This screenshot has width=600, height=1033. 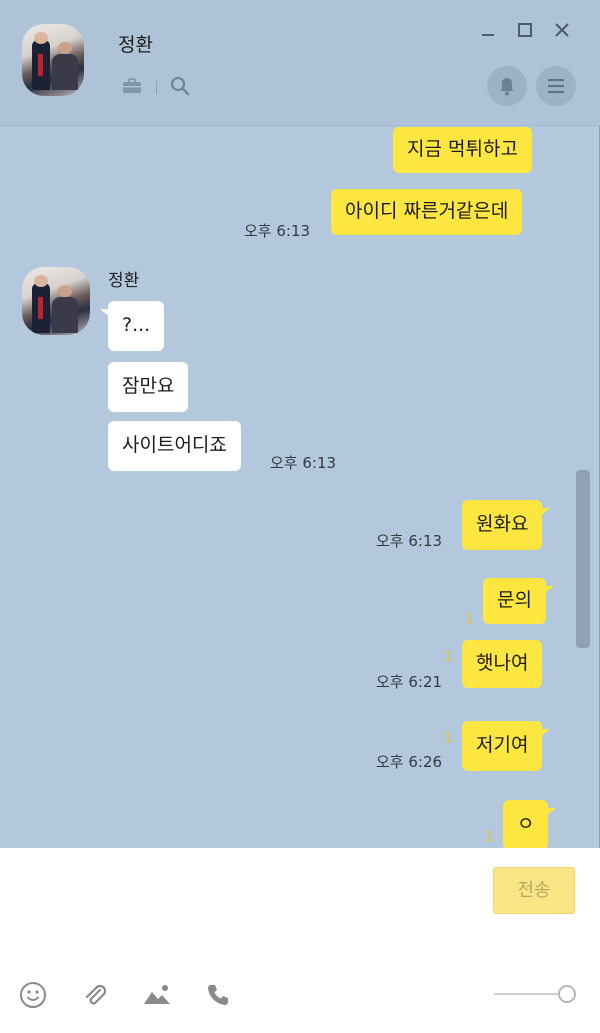 I want to click on attach-icon, so click(x=95, y=995).